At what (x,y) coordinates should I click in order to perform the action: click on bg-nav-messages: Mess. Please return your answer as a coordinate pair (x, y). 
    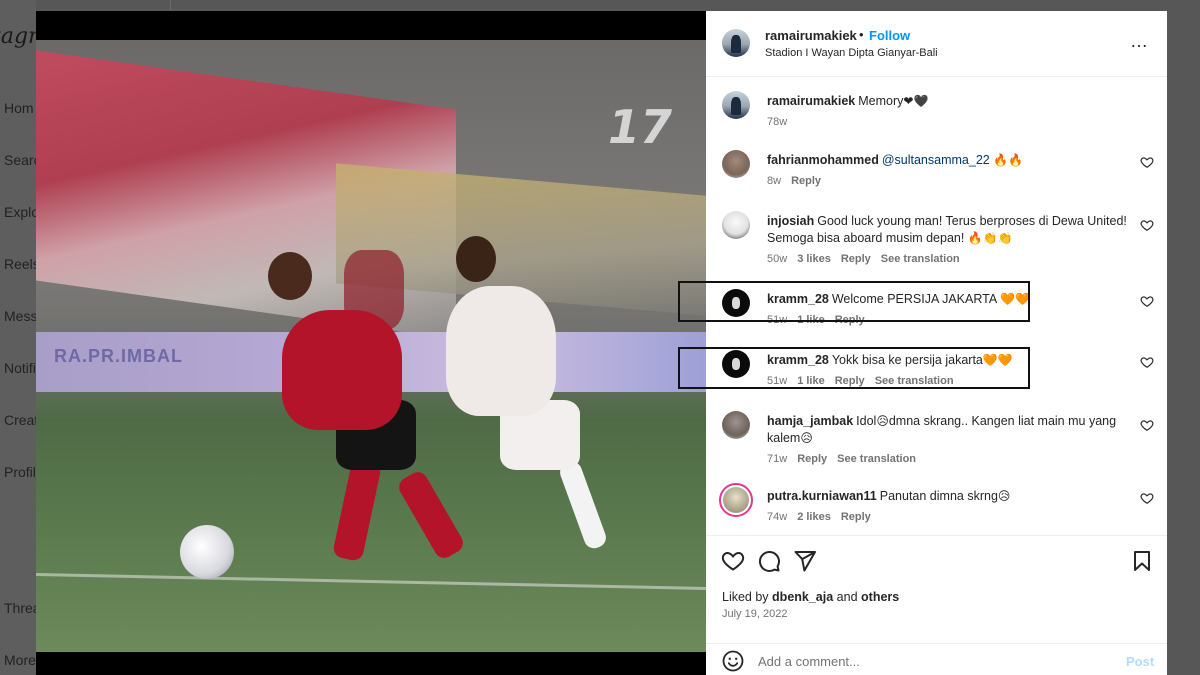
    Looking at the image, I should click on (20, 316).